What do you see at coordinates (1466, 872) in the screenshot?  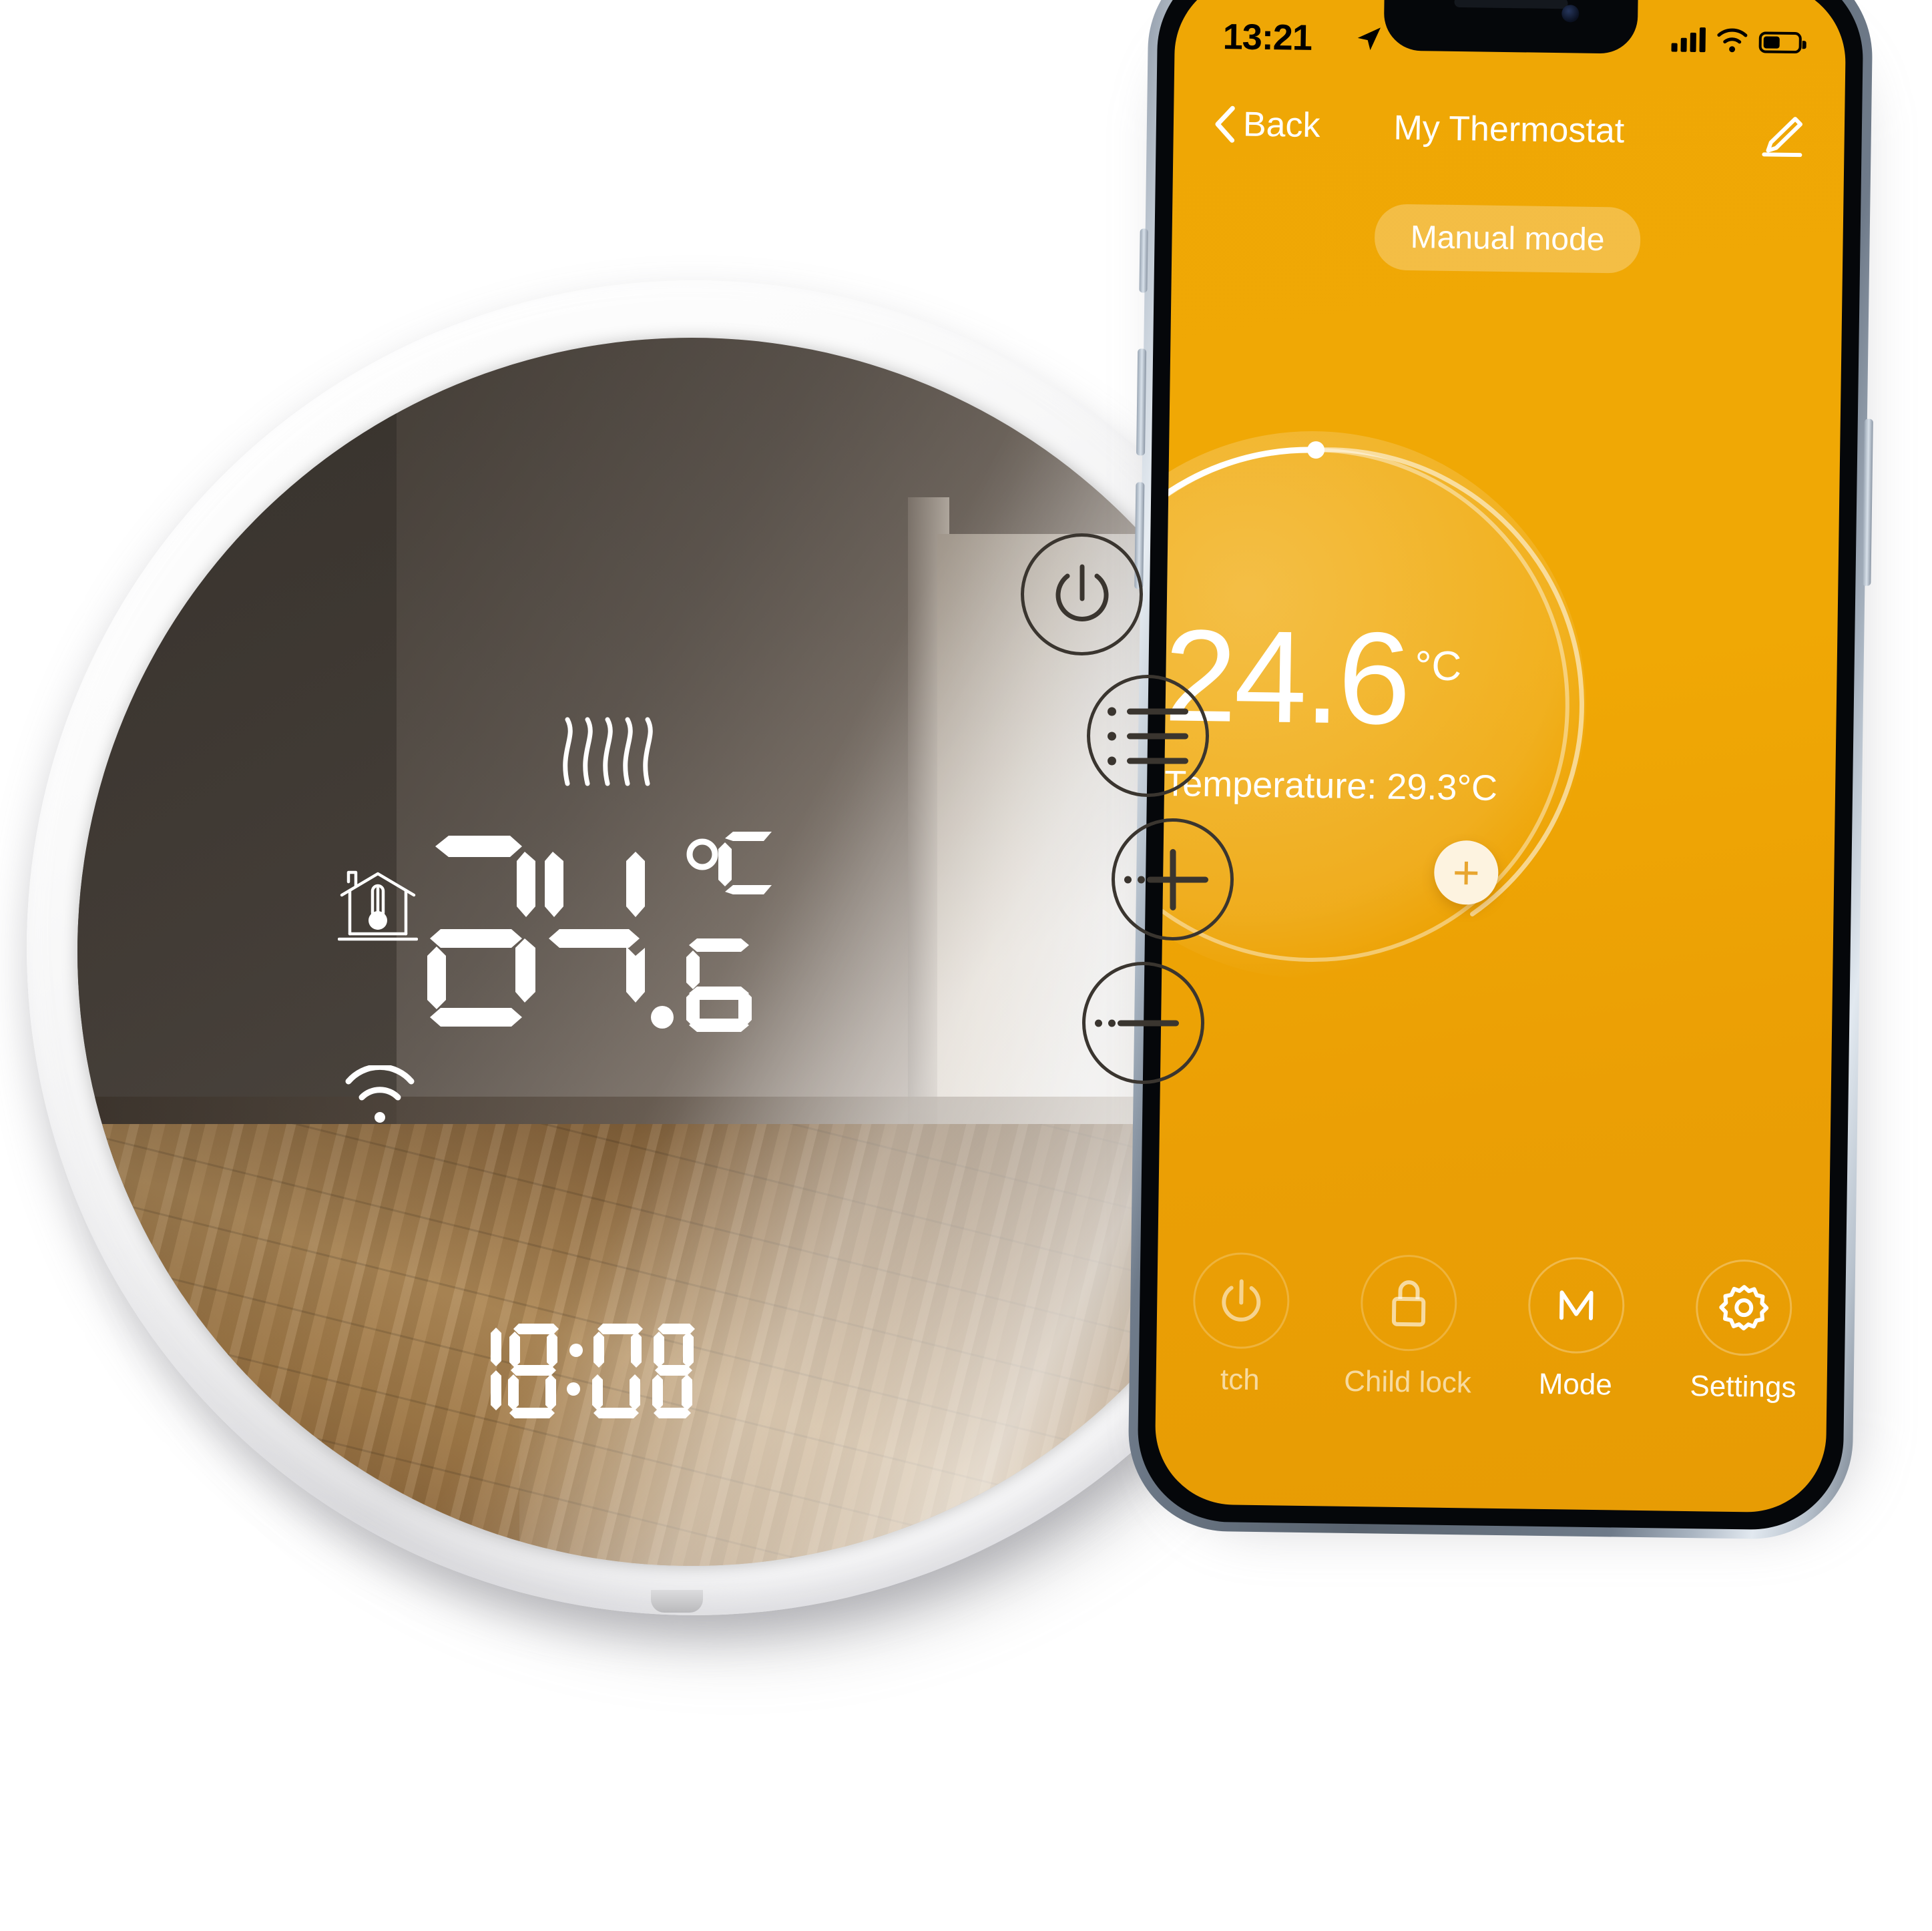 I see `plus-icon: +` at bounding box center [1466, 872].